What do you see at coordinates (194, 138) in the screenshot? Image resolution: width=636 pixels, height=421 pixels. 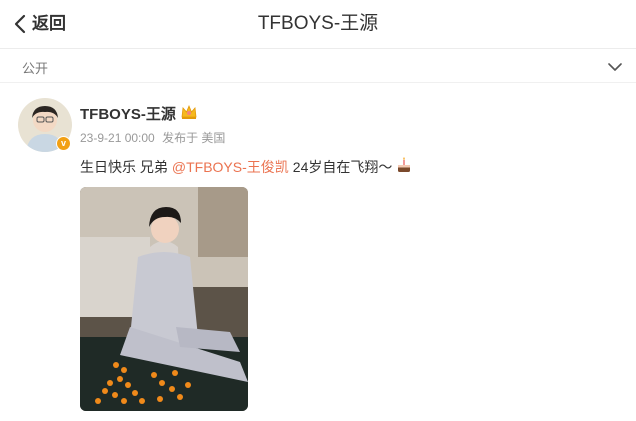 I see `post-source: 发布于 美国` at bounding box center [194, 138].